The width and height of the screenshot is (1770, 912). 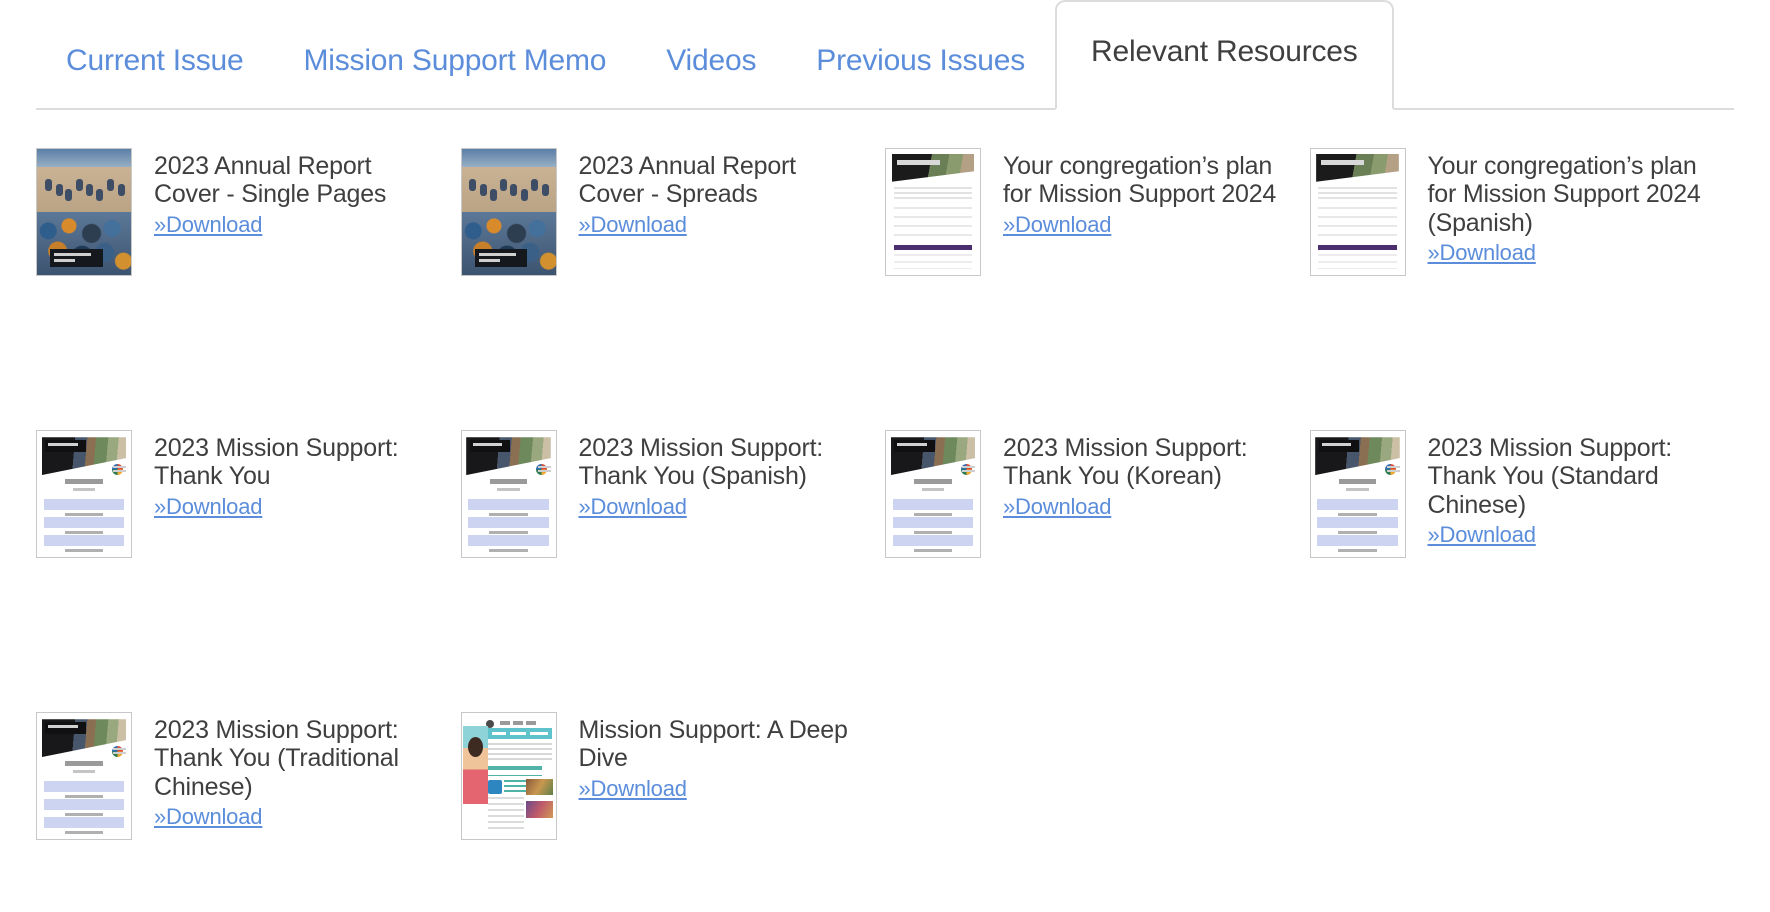 I want to click on resource-title: 2023 Annual Report Cover - Single Pages, so click(x=270, y=180).